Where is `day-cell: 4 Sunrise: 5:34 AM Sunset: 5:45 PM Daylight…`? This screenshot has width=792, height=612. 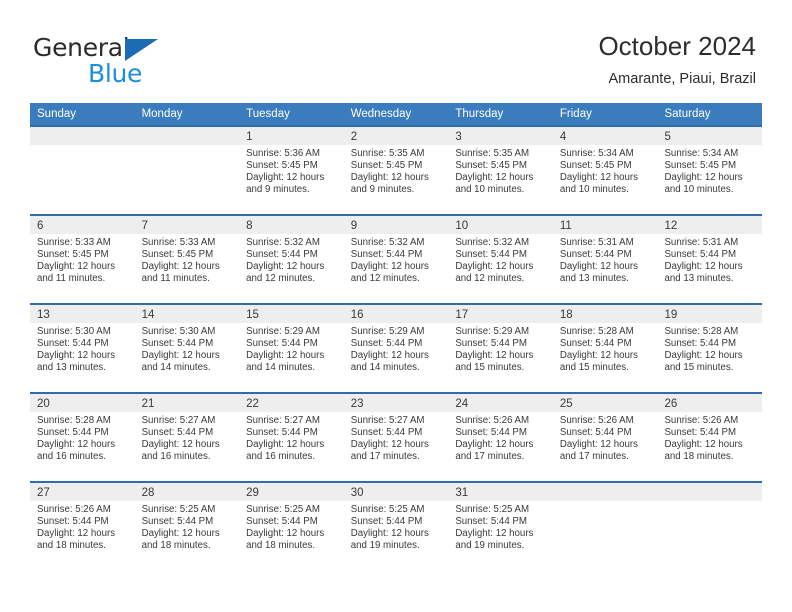
day-cell: 4 Sunrise: 5:34 AM Sunset: 5:45 PM Daylight… is located at coordinates (605, 169).